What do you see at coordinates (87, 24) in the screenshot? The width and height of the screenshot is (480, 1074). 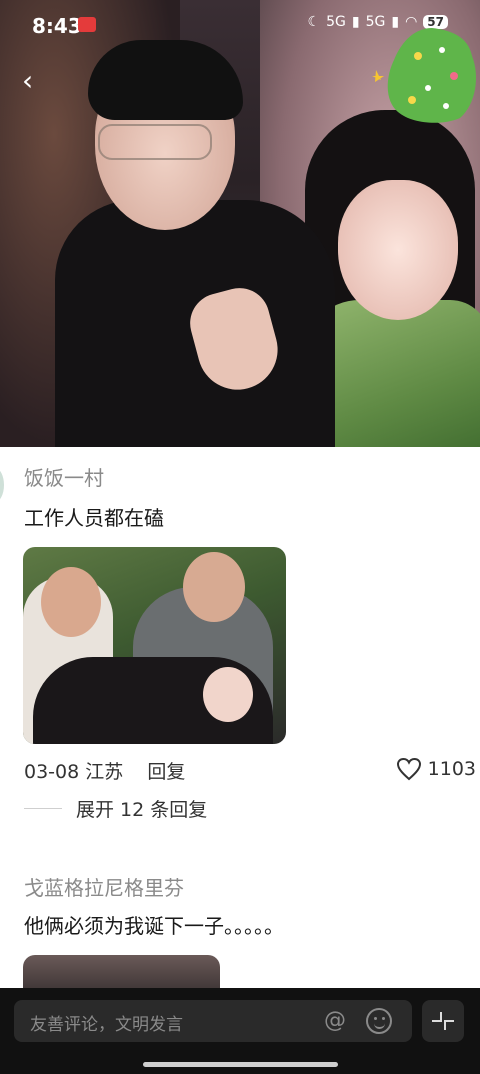 I see `screen-record-icon` at bounding box center [87, 24].